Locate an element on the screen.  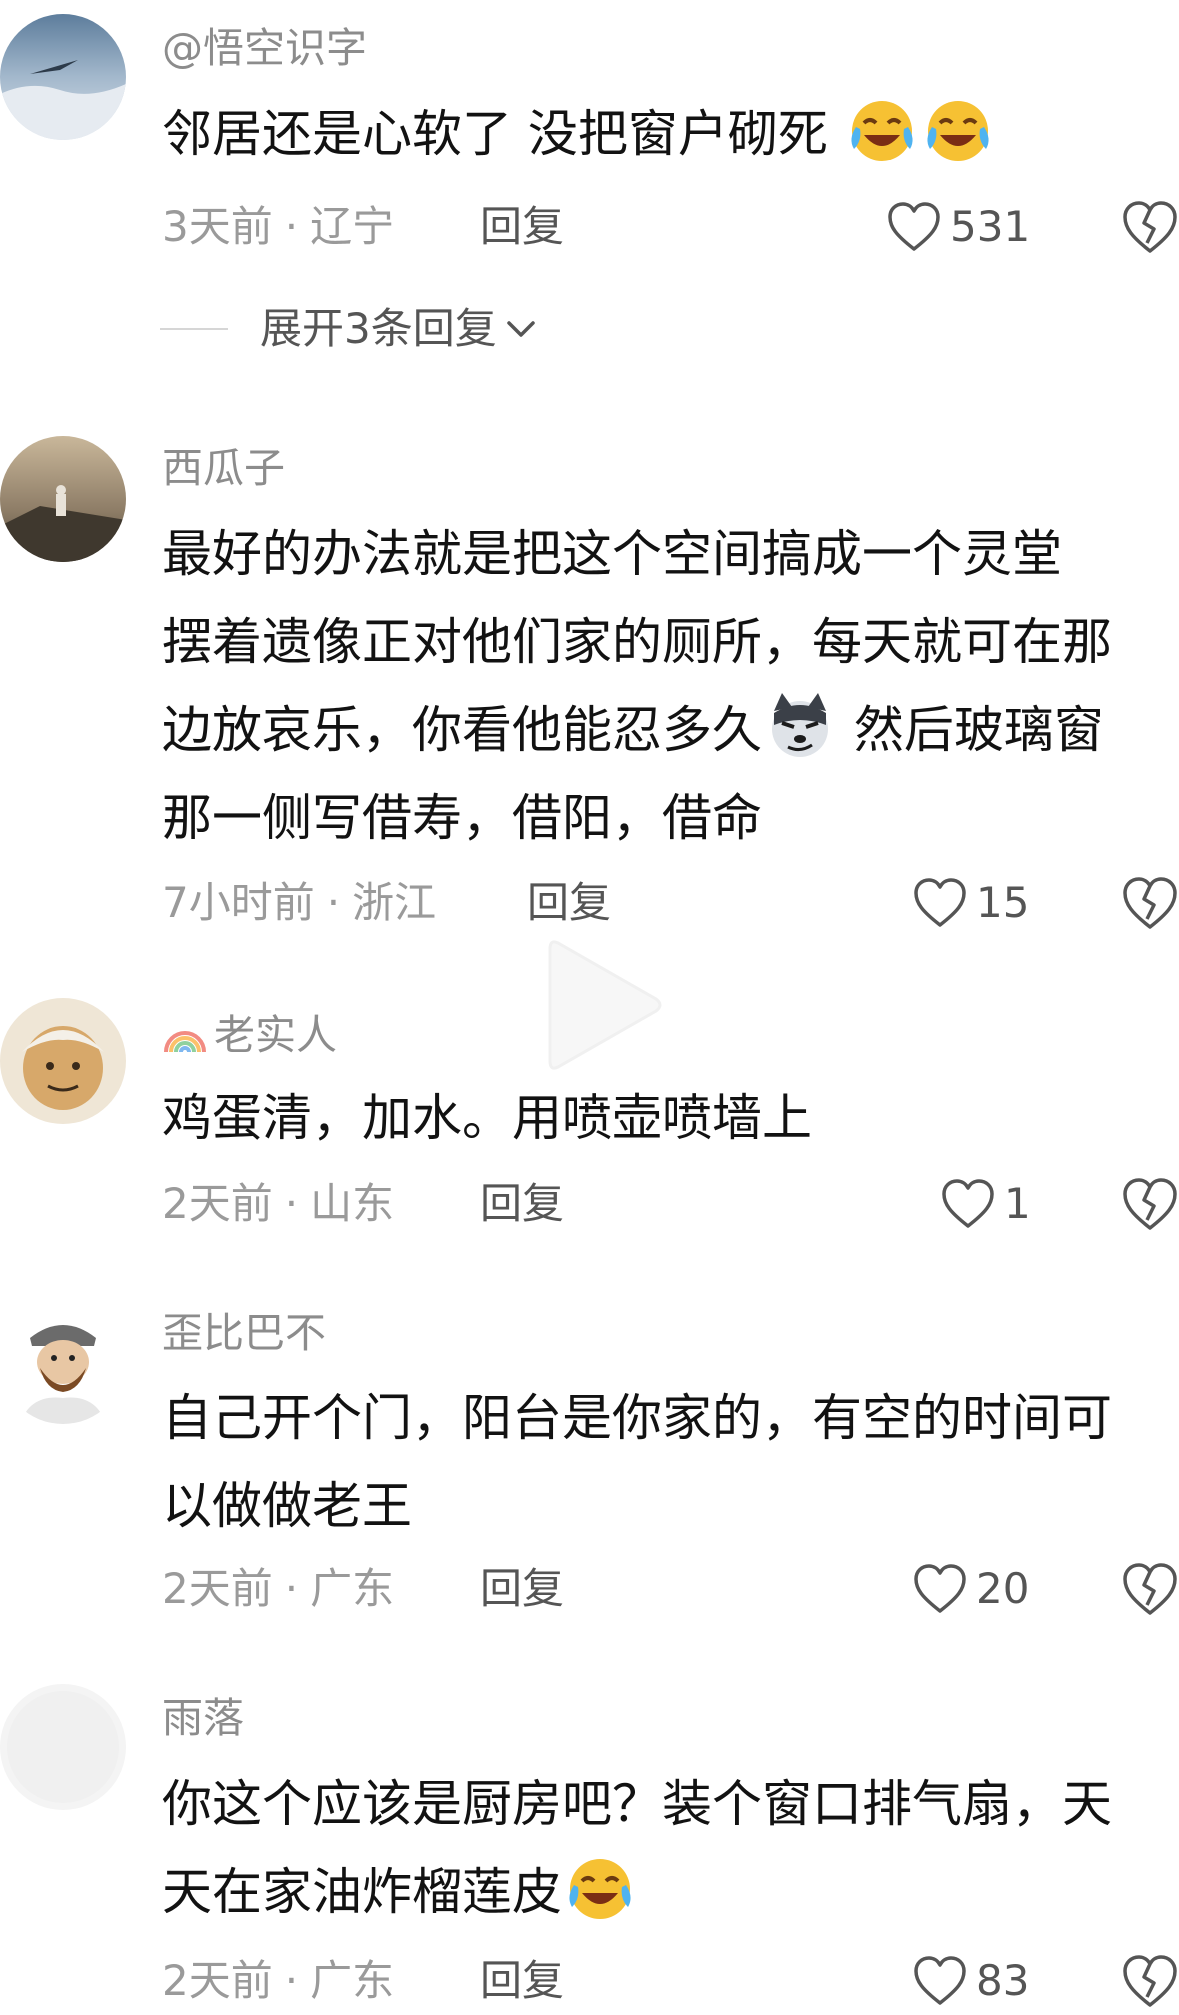
divider is located at coordinates (194, 329).